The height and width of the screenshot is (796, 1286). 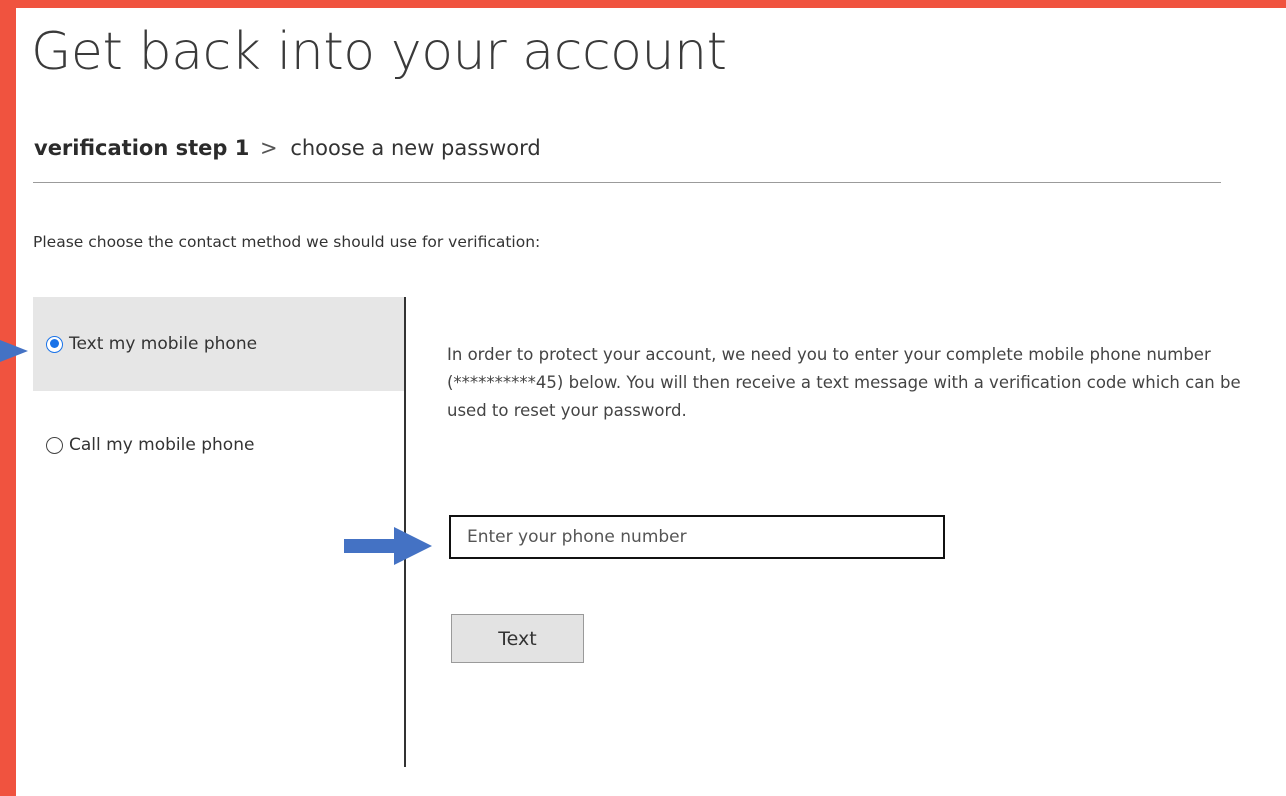 What do you see at coordinates (517, 638) in the screenshot?
I see `text-button: Text` at bounding box center [517, 638].